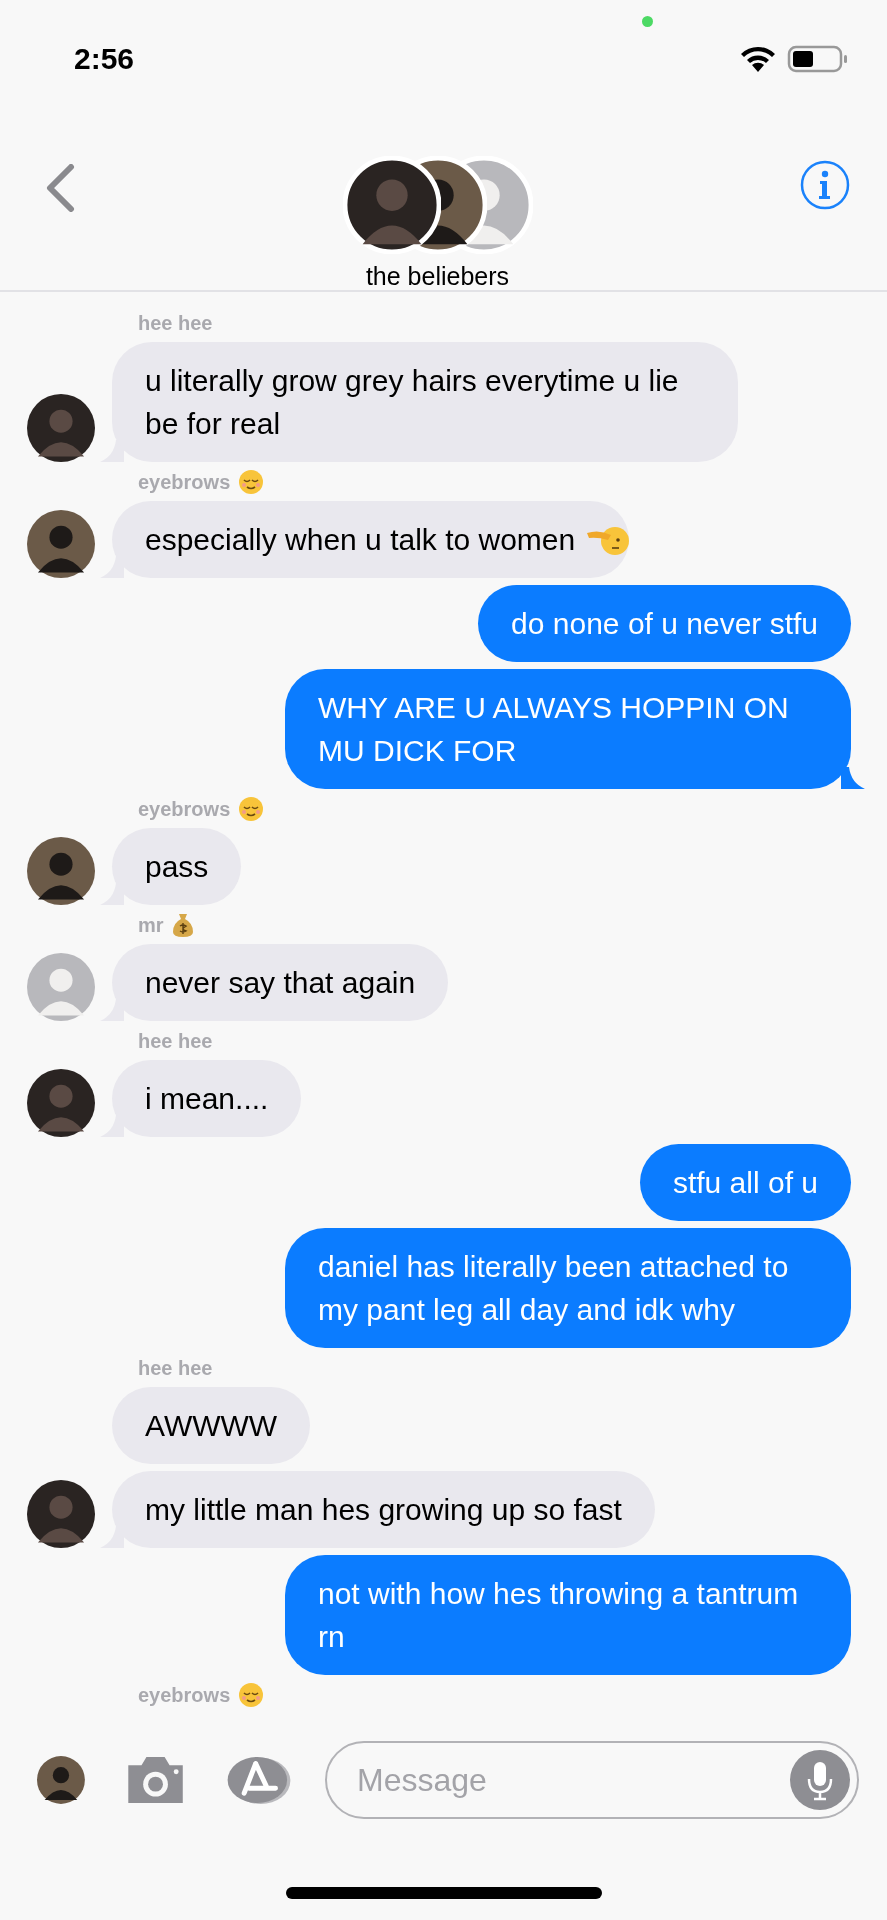 Image resolution: width=887 pixels, height=1920 pixels. Describe the element at coordinates (568, 729) in the screenshot. I see `message-bubble: WHY ARE U ALWAYS HOPPIN ON MU DICK FOR` at that location.